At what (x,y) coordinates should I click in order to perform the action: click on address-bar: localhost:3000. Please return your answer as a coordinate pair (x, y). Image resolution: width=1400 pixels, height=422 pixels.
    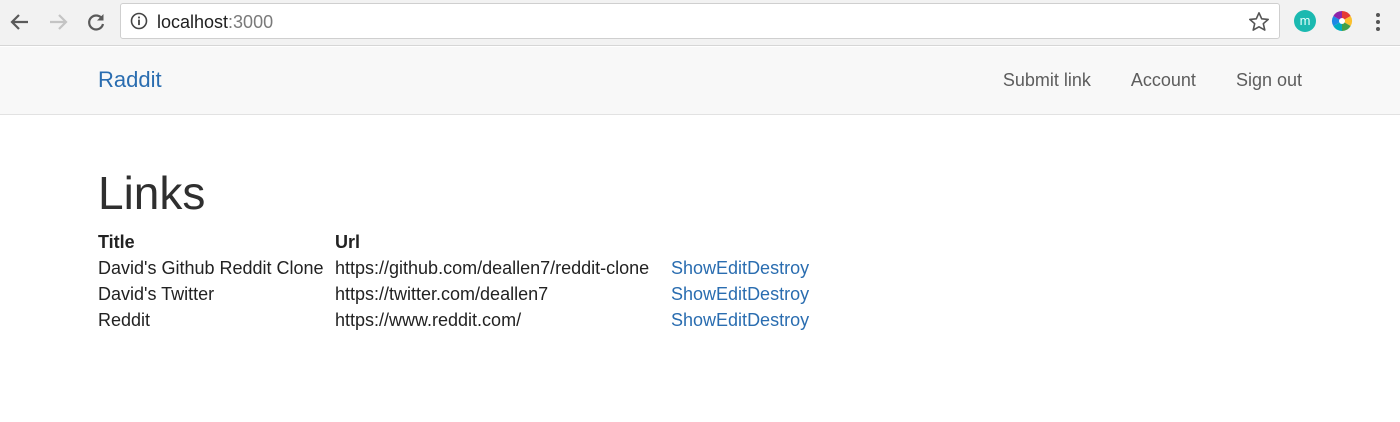
    Looking at the image, I should click on (700, 21).